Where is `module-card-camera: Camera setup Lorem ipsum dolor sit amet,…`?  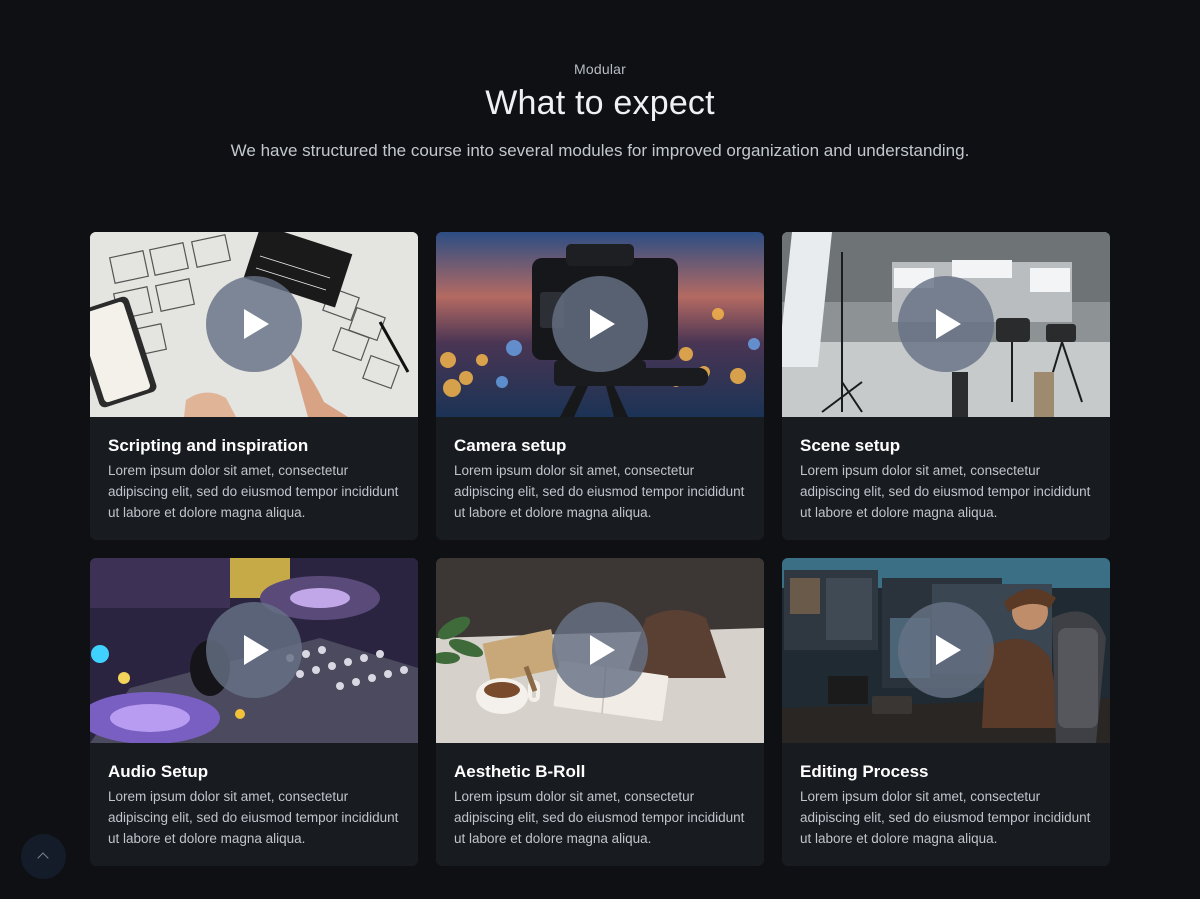 module-card-camera: Camera setup Lorem ipsum dolor sit amet,… is located at coordinates (600, 386).